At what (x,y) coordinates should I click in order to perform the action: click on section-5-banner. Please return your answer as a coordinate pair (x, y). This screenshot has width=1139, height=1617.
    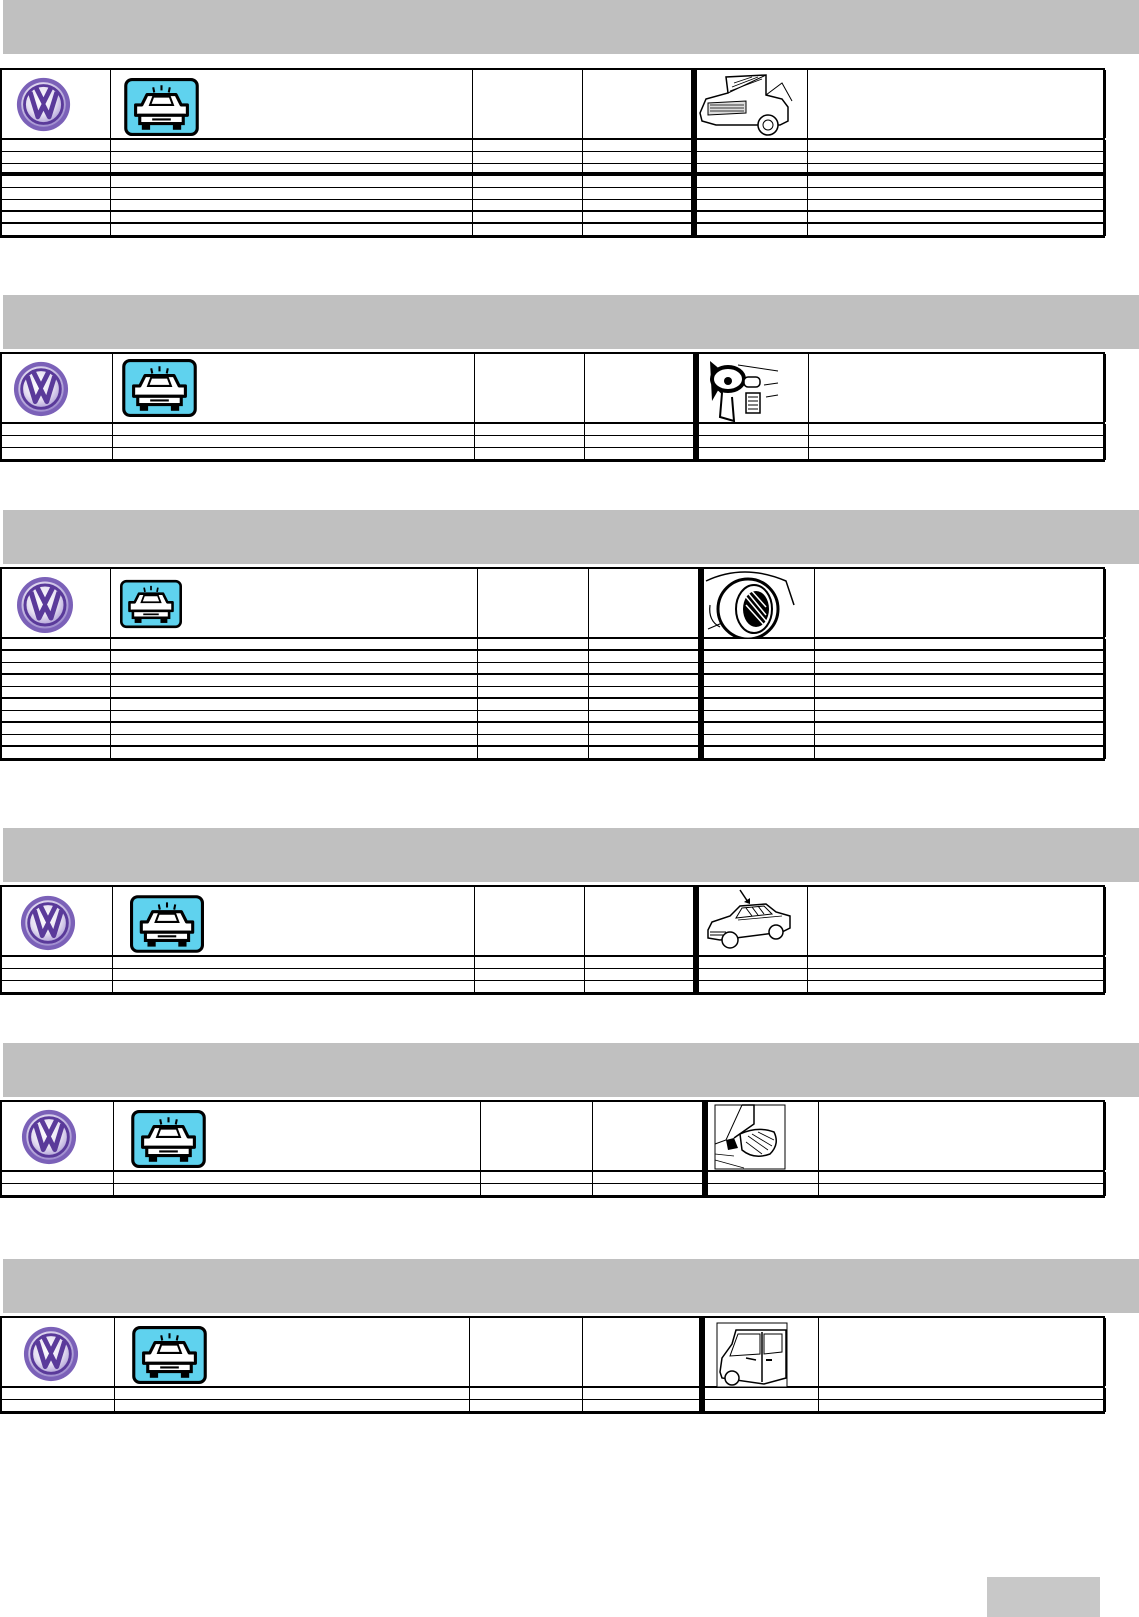
    Looking at the image, I should click on (571, 1070).